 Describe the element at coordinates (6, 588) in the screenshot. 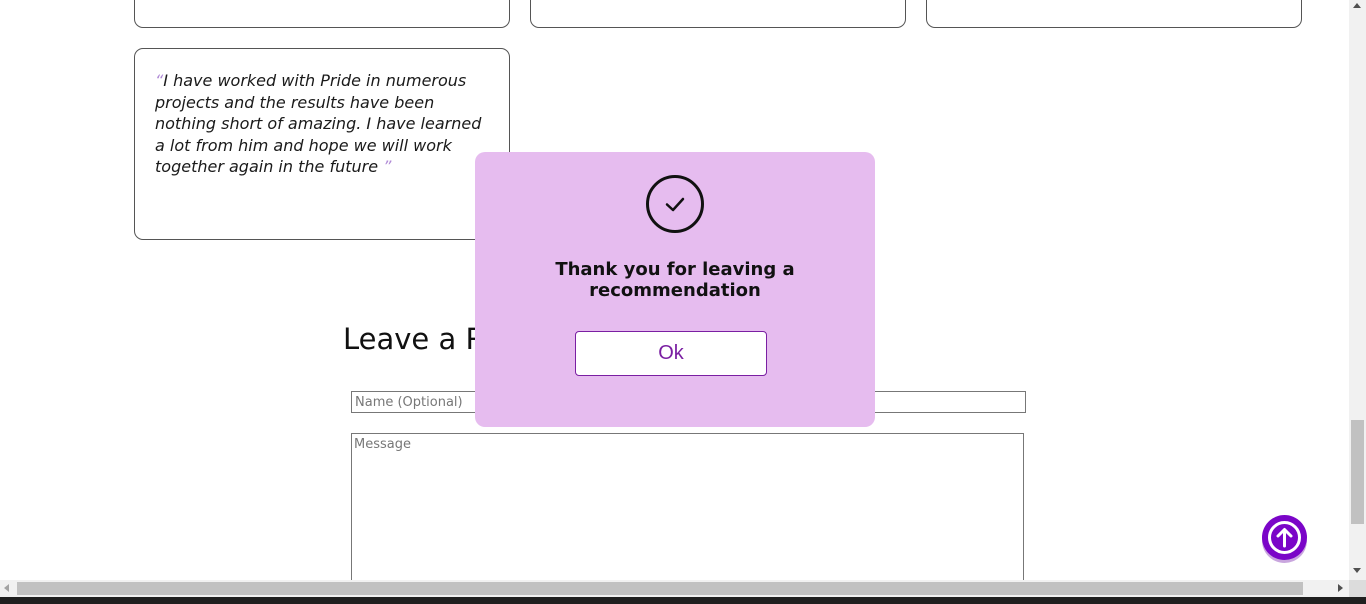

I see `scroll-left-arrow-icon` at that location.